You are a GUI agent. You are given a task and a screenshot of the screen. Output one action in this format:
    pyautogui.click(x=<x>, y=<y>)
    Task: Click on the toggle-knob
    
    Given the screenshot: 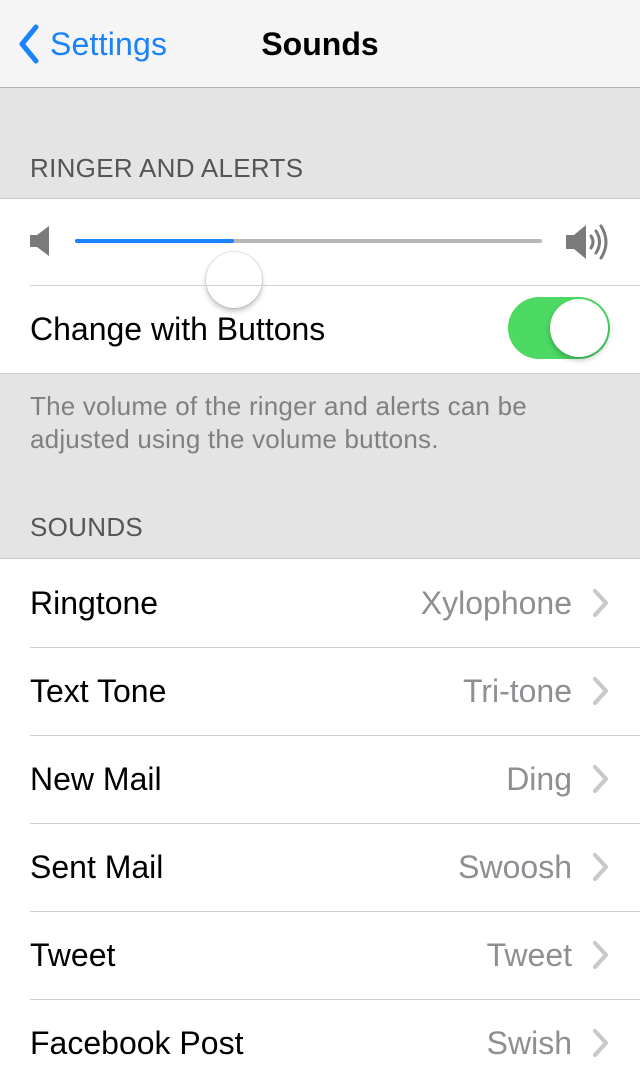 What is the action you would take?
    pyautogui.click(x=579, y=328)
    